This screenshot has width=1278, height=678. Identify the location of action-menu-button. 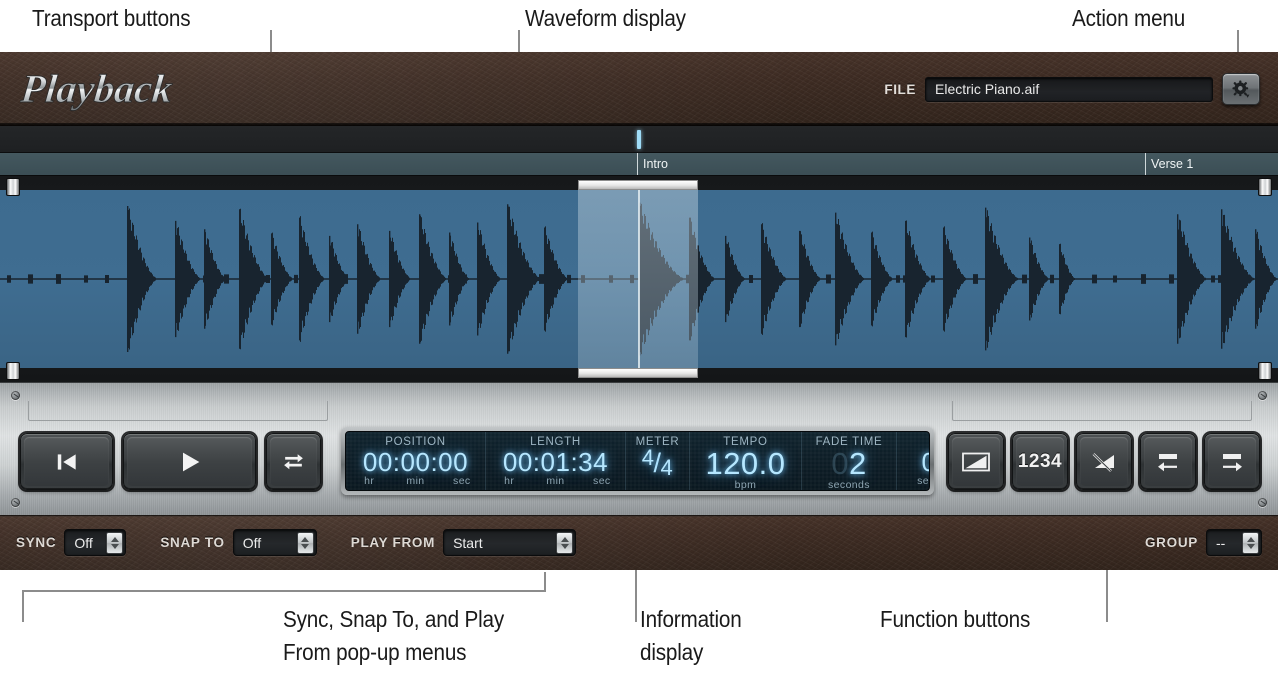
(1241, 89).